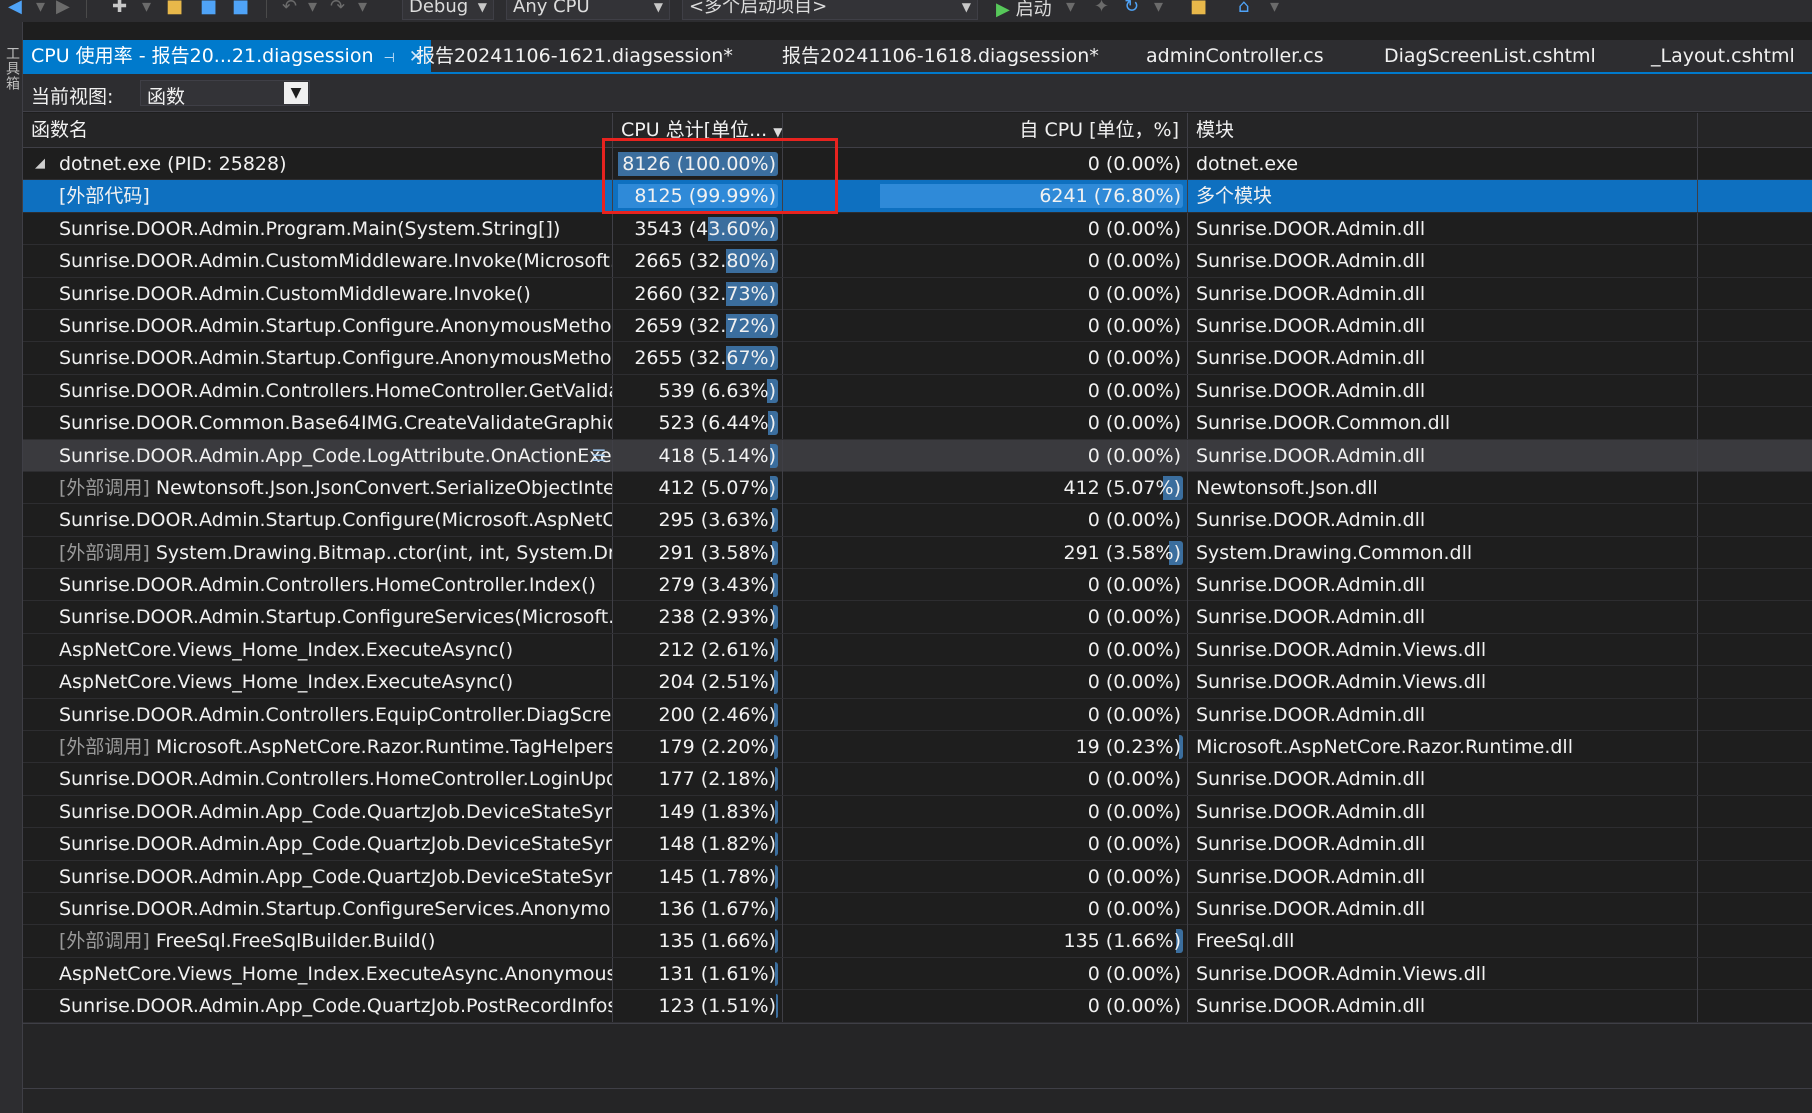 Image resolution: width=1812 pixels, height=1113 pixels. What do you see at coordinates (1443, 130) in the screenshot?
I see `column-header-module: 模块` at bounding box center [1443, 130].